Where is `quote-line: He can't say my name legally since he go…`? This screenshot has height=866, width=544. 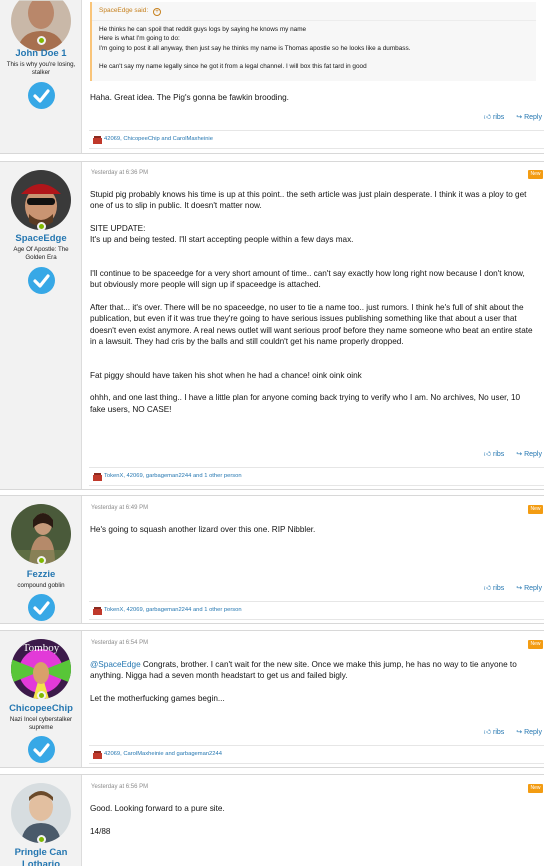
quote-line: He can't say my name legally since he go… is located at coordinates (233, 67).